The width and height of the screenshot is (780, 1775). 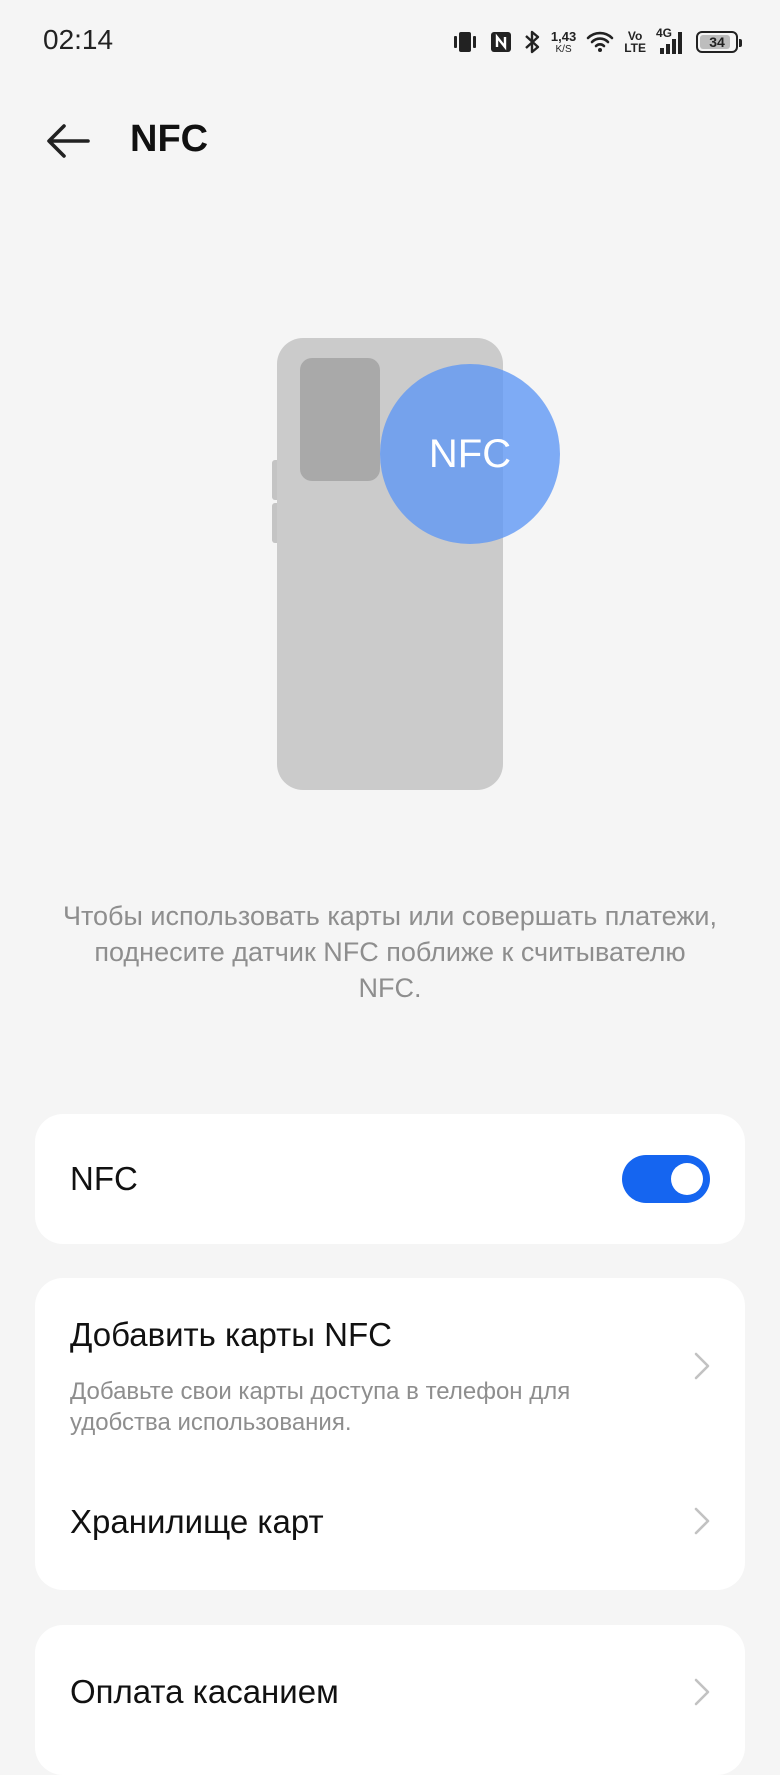 I want to click on nfc-circle-label: NFC, so click(x=470, y=453).